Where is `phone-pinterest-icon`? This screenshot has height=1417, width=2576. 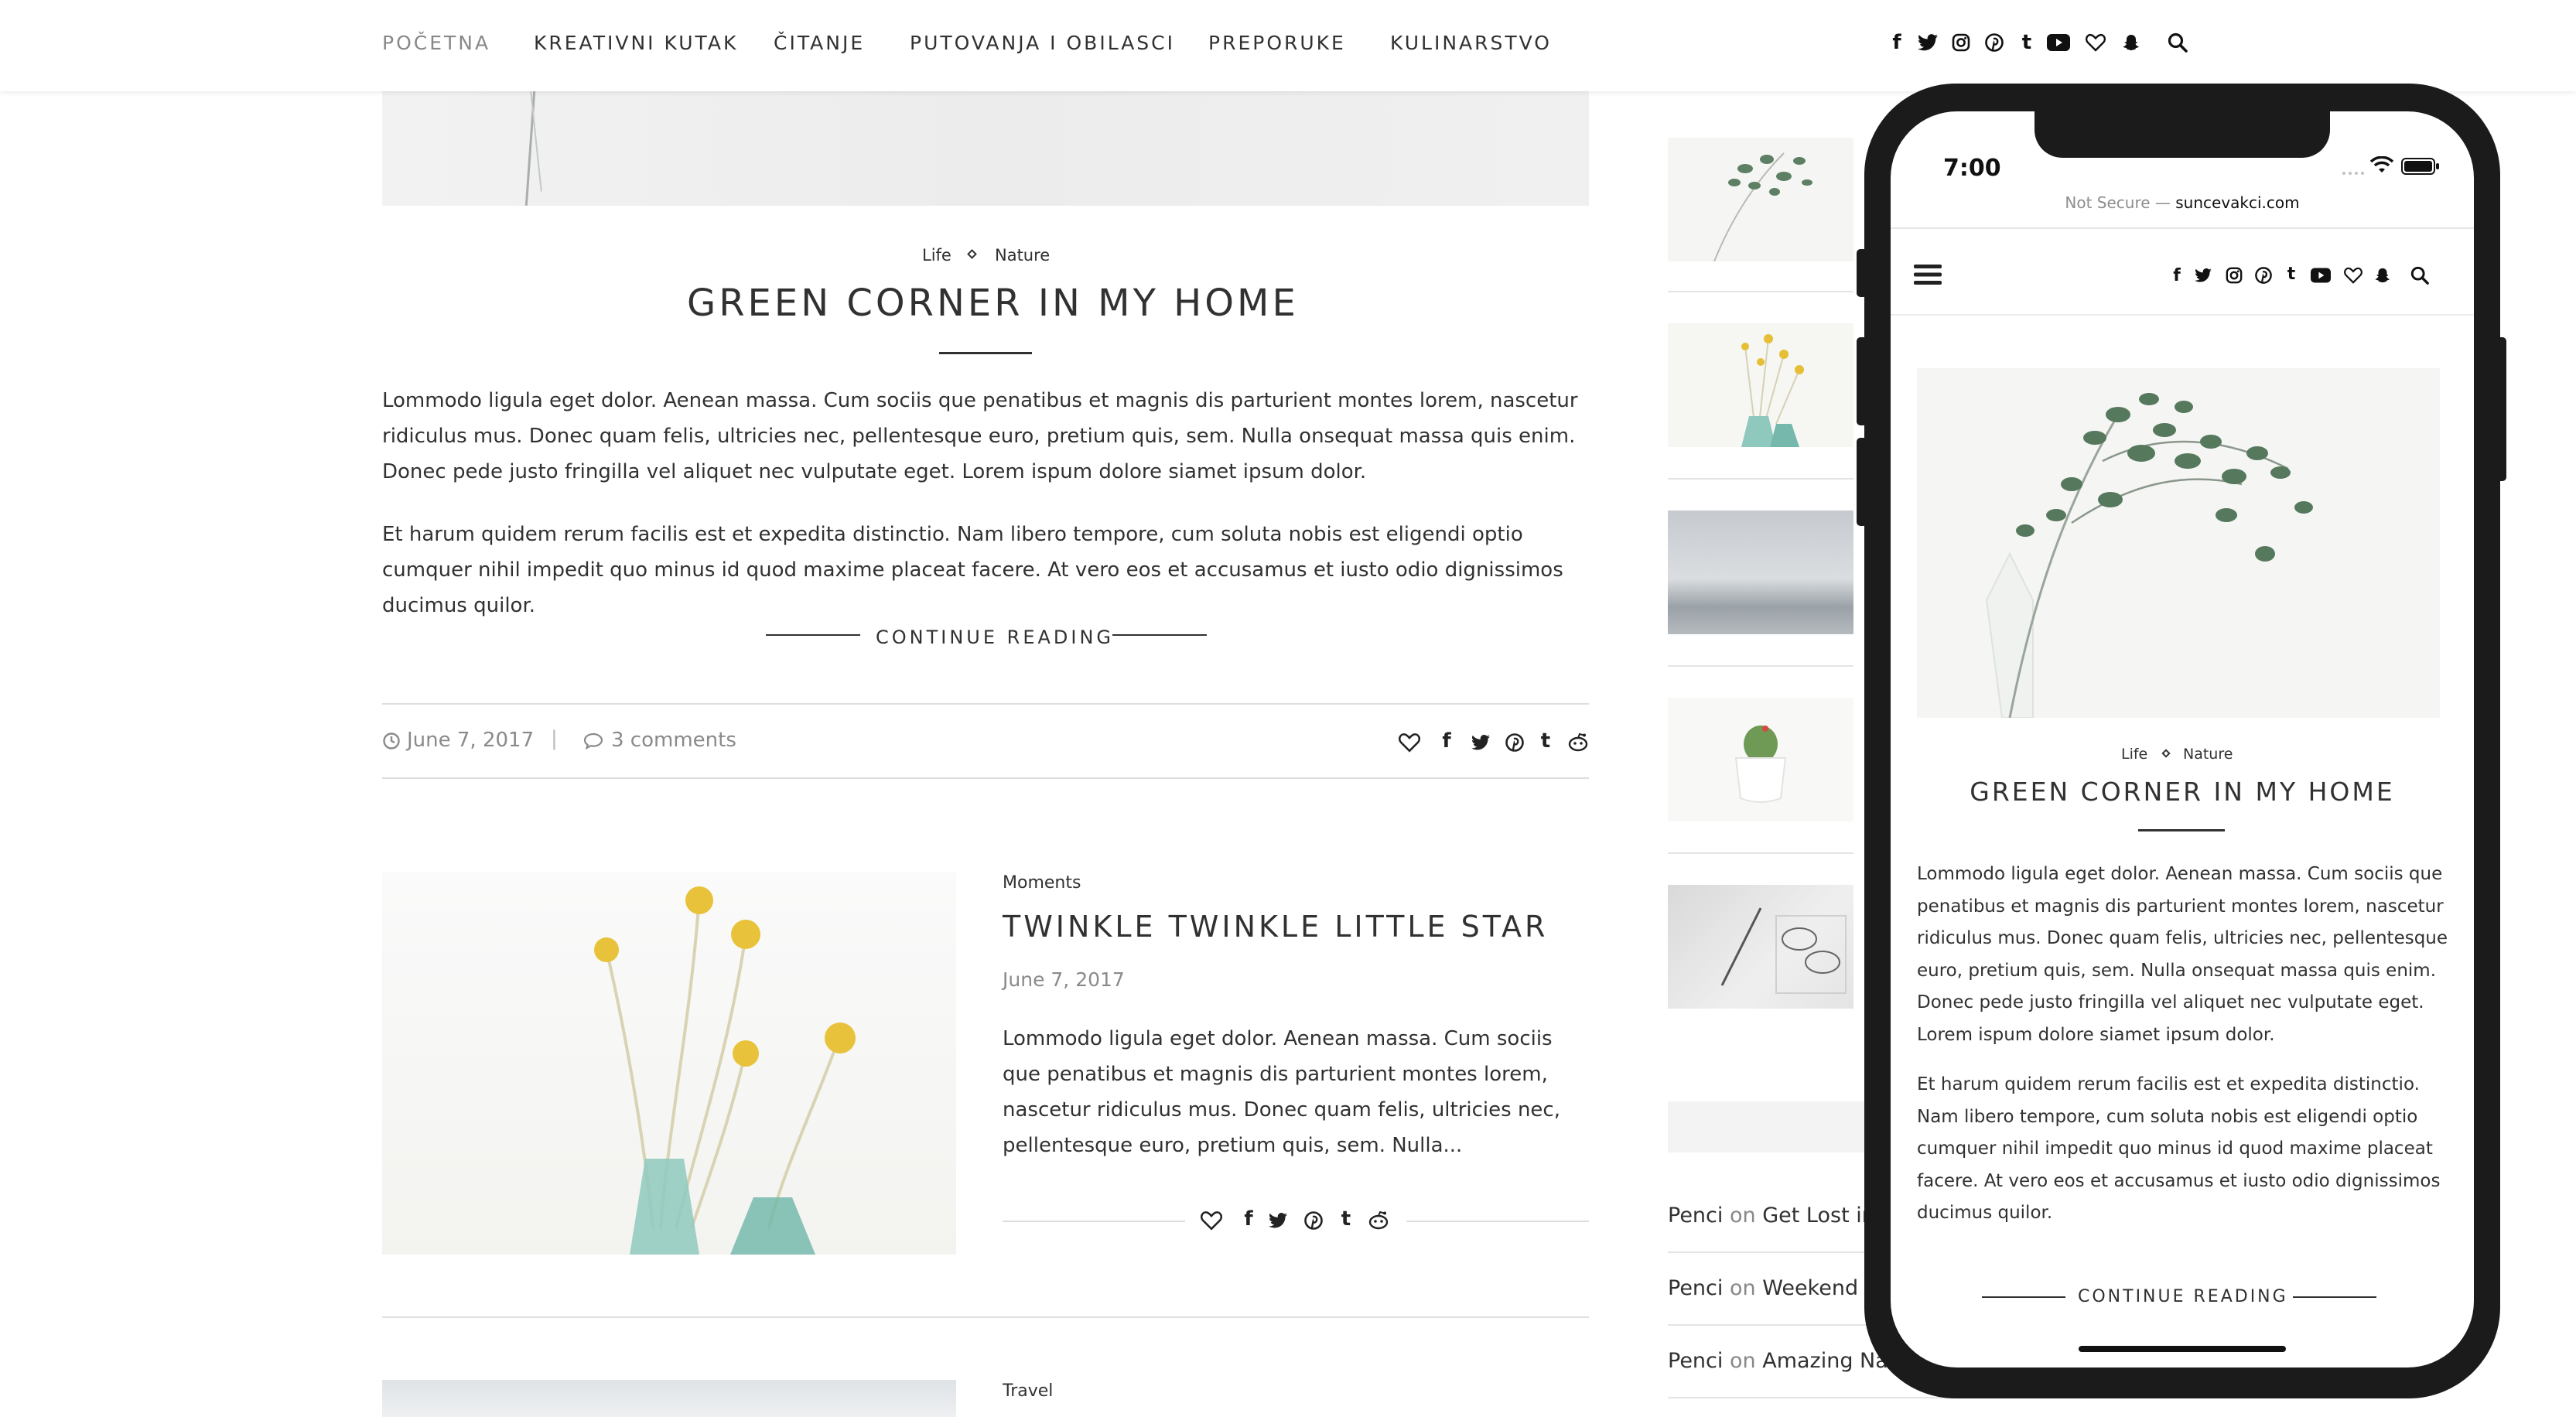
phone-pinterest-icon is located at coordinates (2263, 275).